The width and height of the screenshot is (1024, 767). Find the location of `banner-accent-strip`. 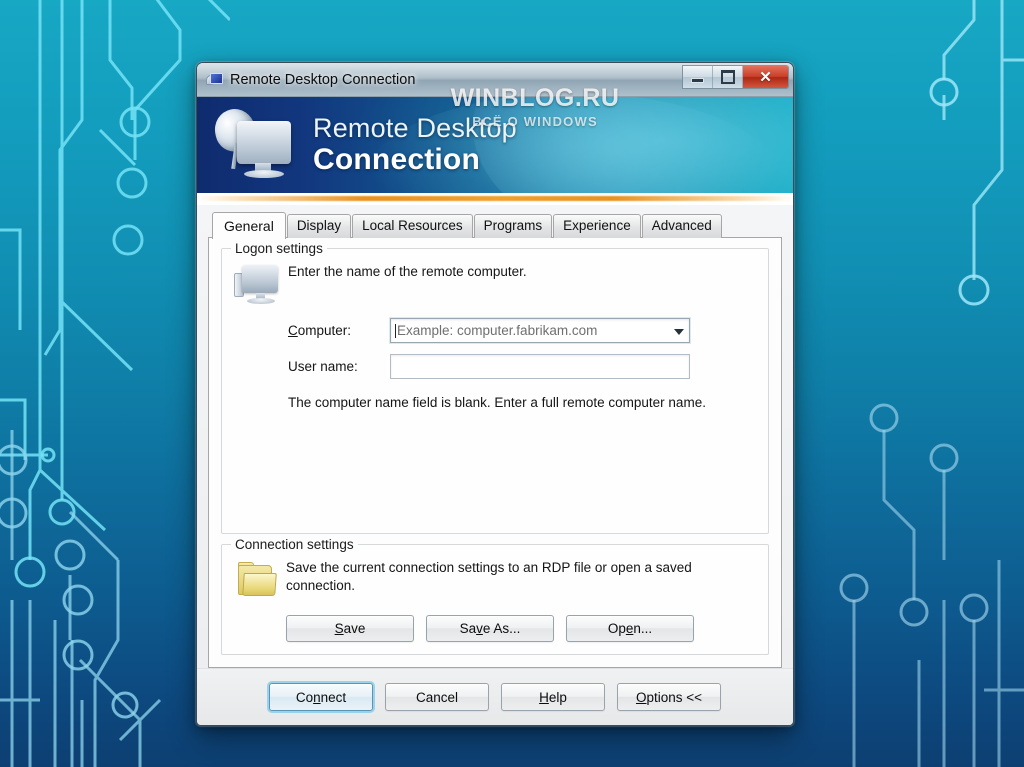

banner-accent-strip is located at coordinates (495, 199).